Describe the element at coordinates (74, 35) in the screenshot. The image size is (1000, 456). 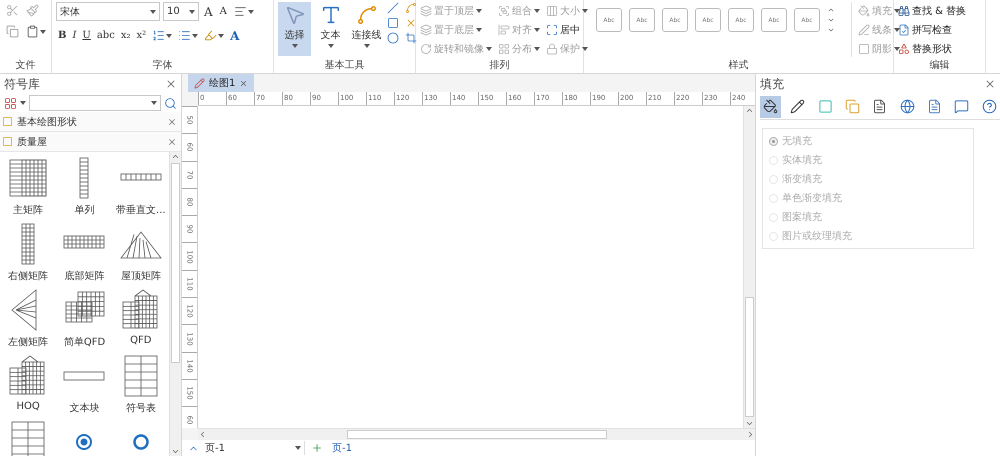
I see `format-button: I` at that location.